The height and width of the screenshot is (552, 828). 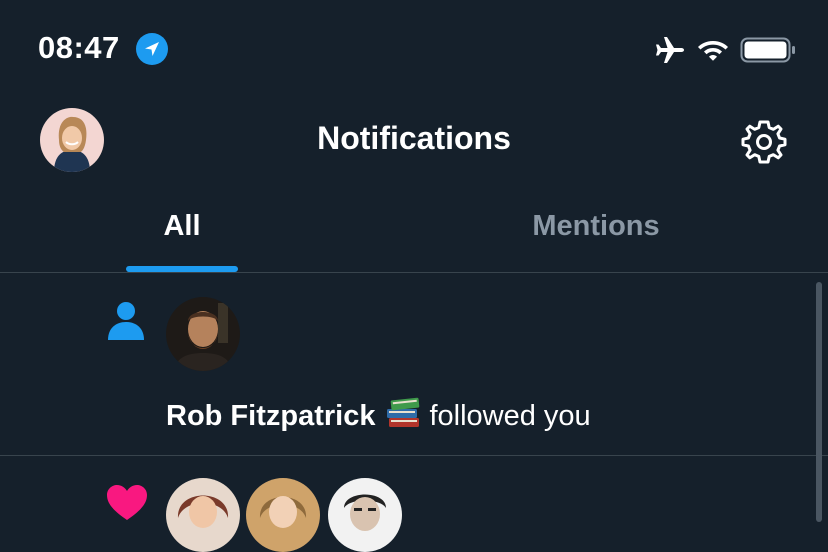 I want to click on tab-mentions: Mentions, so click(x=596, y=226).